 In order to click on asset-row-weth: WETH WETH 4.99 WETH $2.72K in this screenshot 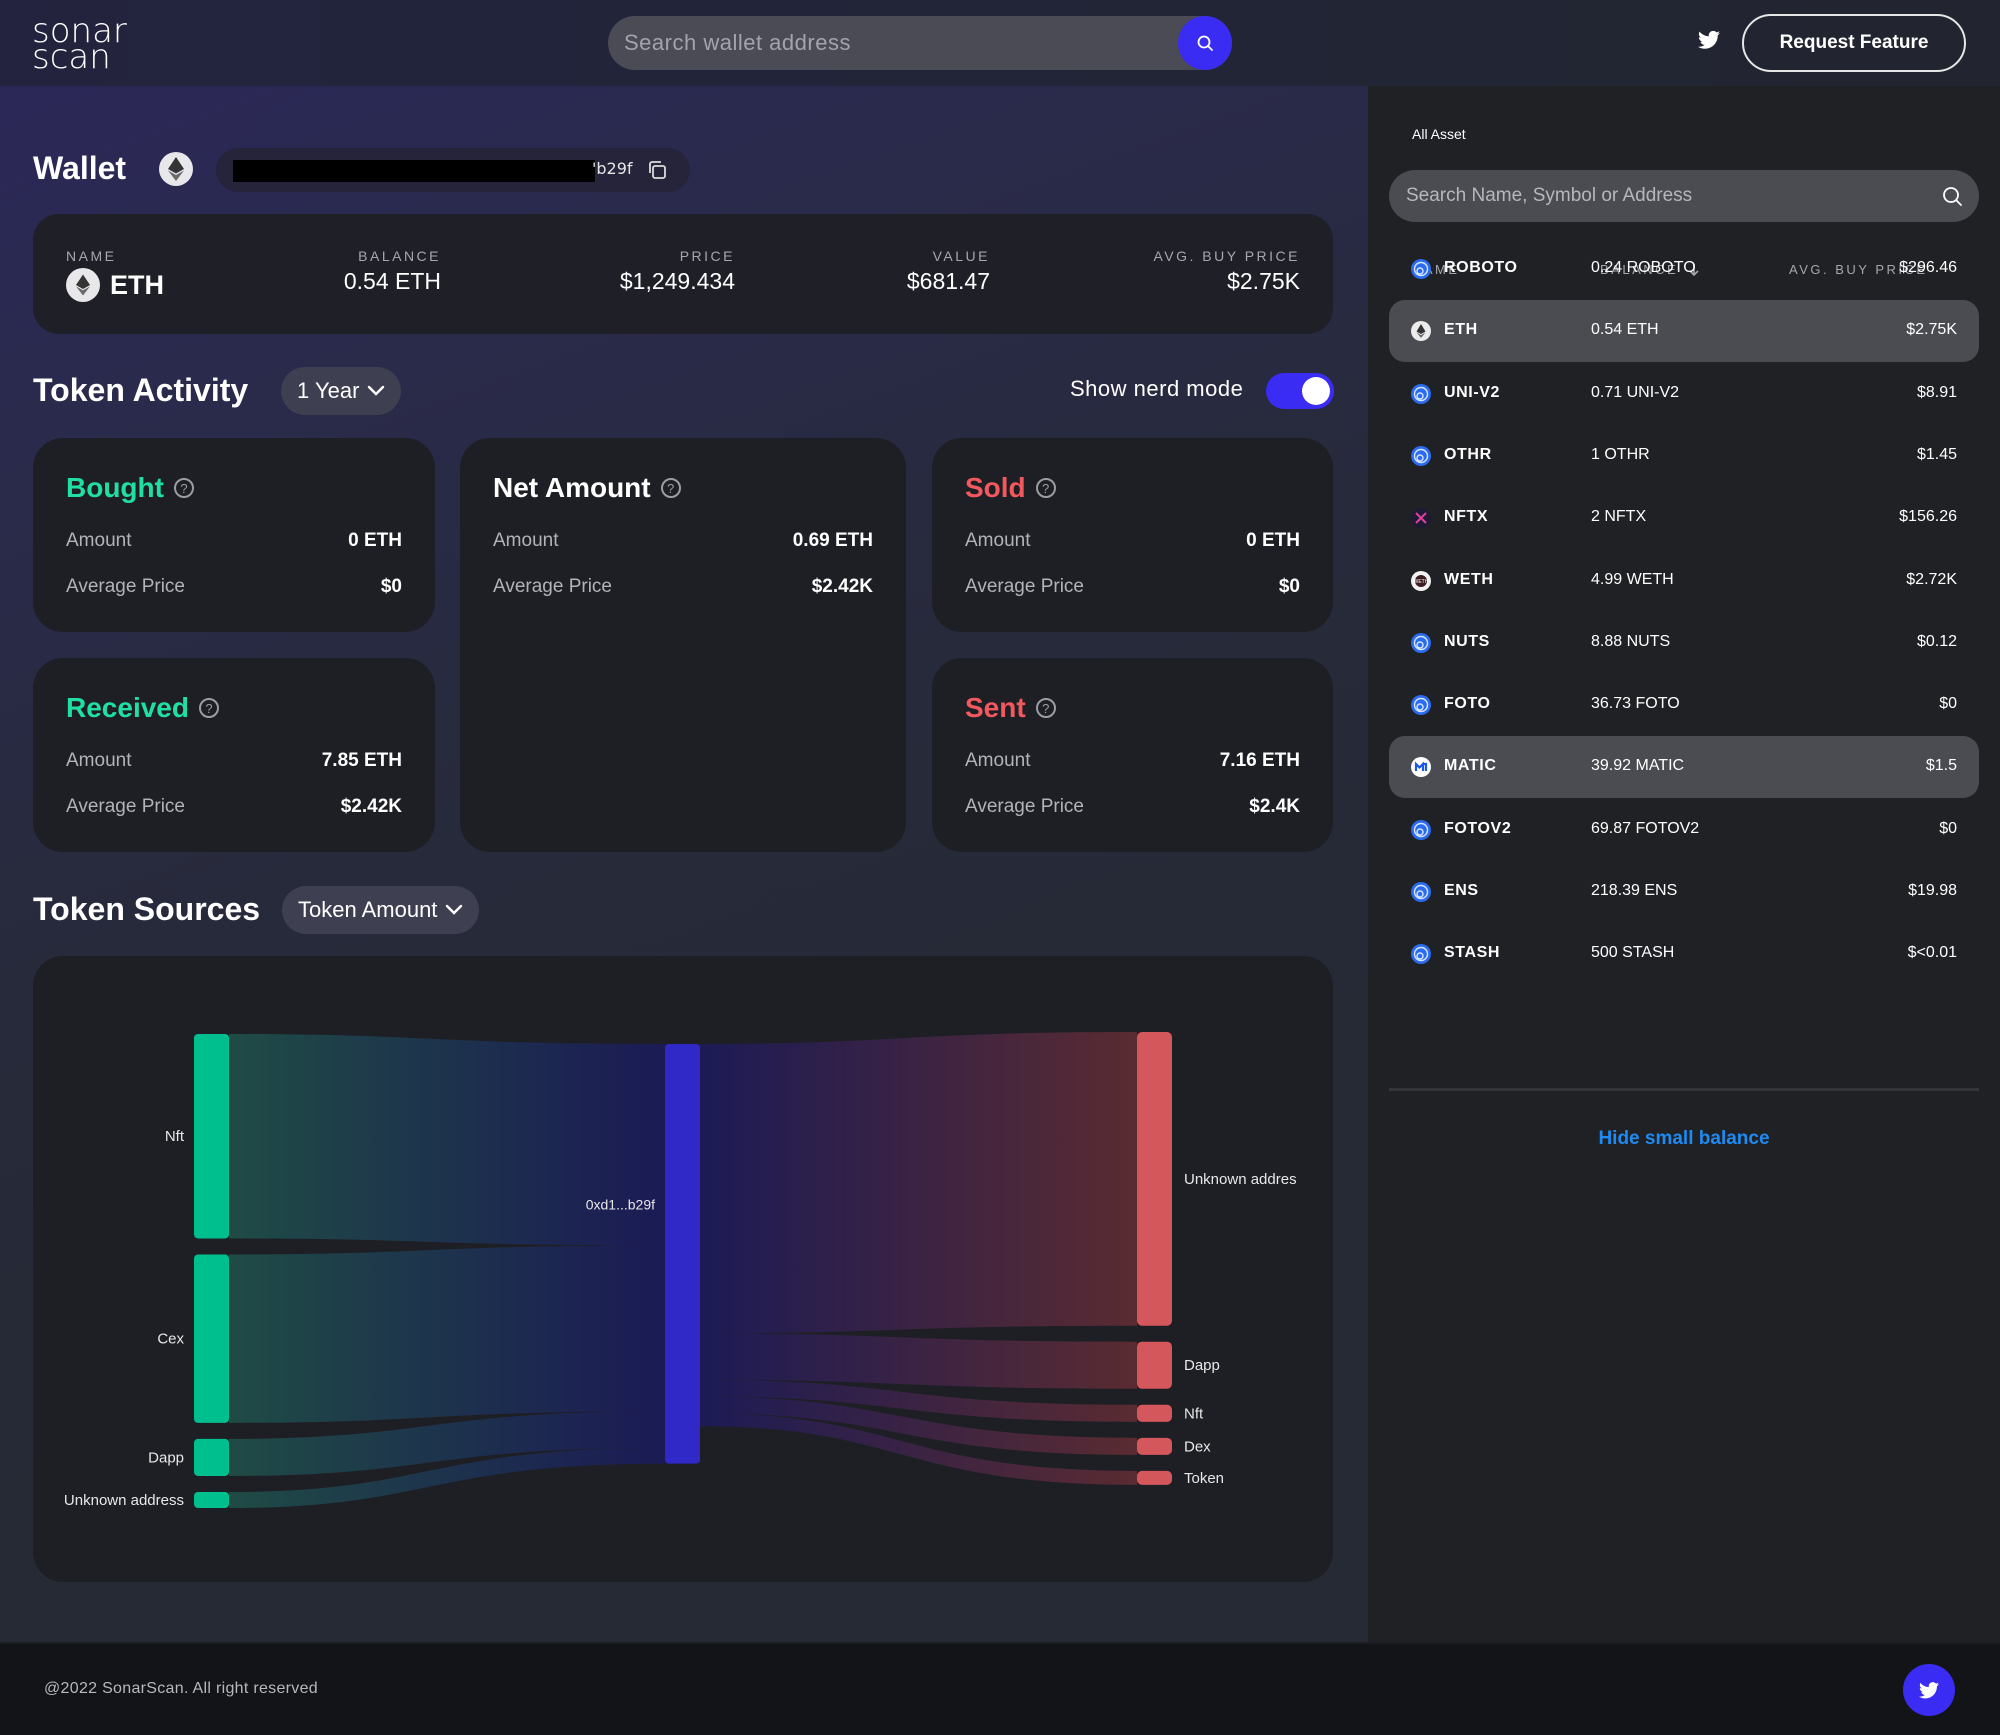, I will do `click(1684, 581)`.